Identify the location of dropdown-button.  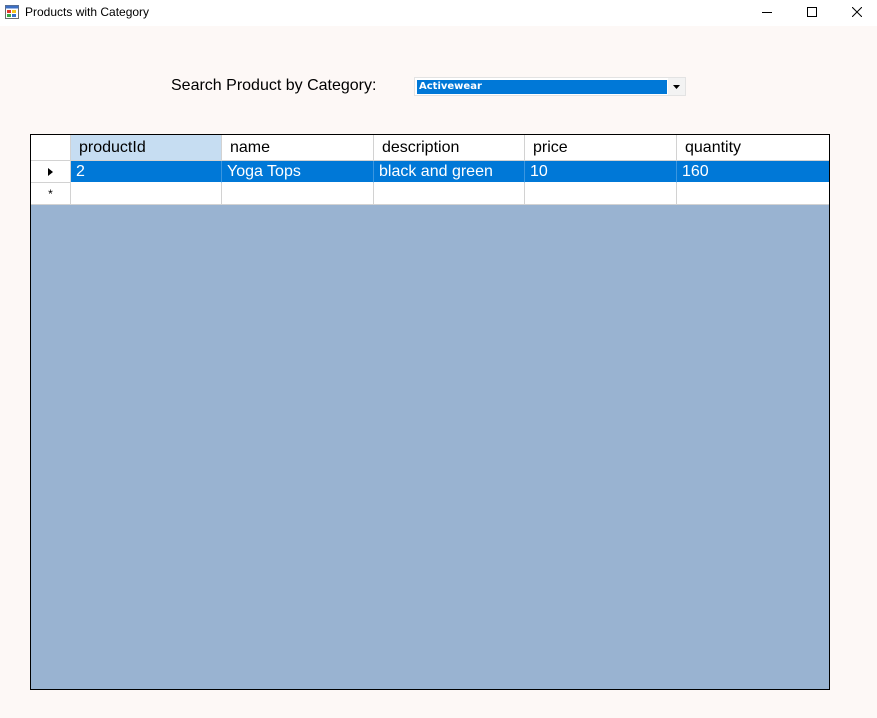
(676, 86).